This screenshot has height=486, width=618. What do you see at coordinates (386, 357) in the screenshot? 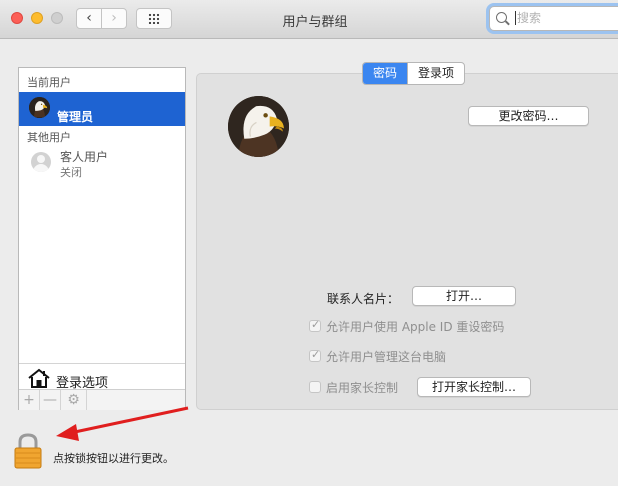
I see `allow-admin-label: 允许用户管理这台电脑` at bounding box center [386, 357].